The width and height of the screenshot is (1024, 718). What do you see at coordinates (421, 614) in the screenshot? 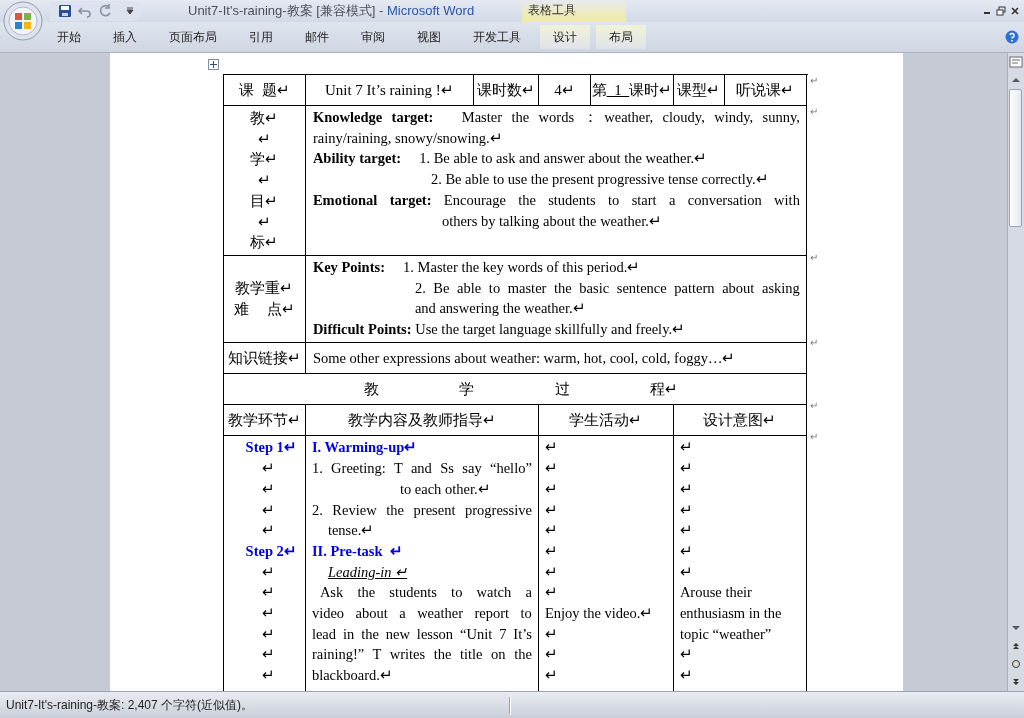
I see `content-line: video about a weather report to` at bounding box center [421, 614].